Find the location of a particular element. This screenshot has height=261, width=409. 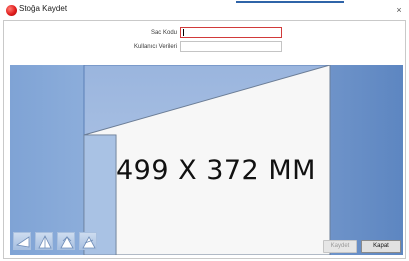

title-accent-line is located at coordinates (290, 2).